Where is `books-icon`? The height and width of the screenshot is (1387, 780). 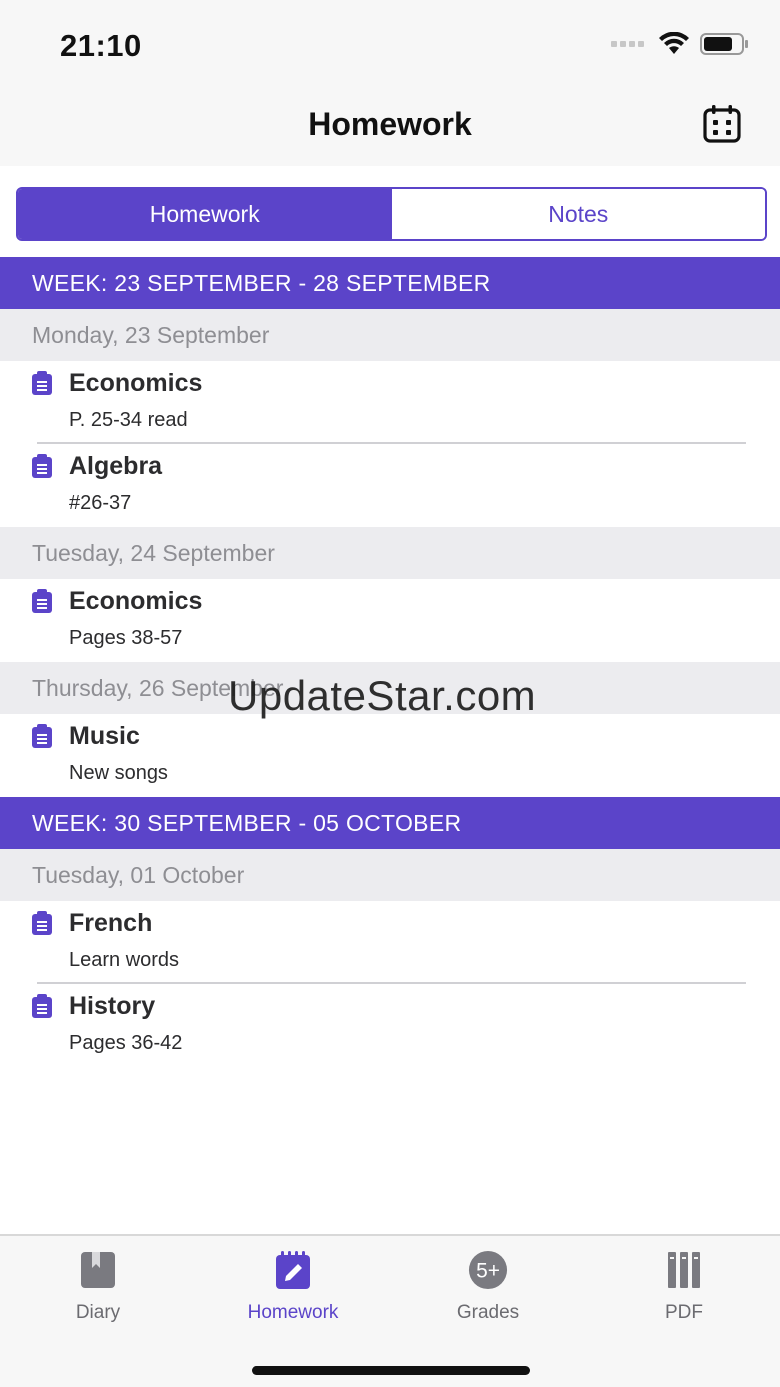 books-icon is located at coordinates (684, 1270).